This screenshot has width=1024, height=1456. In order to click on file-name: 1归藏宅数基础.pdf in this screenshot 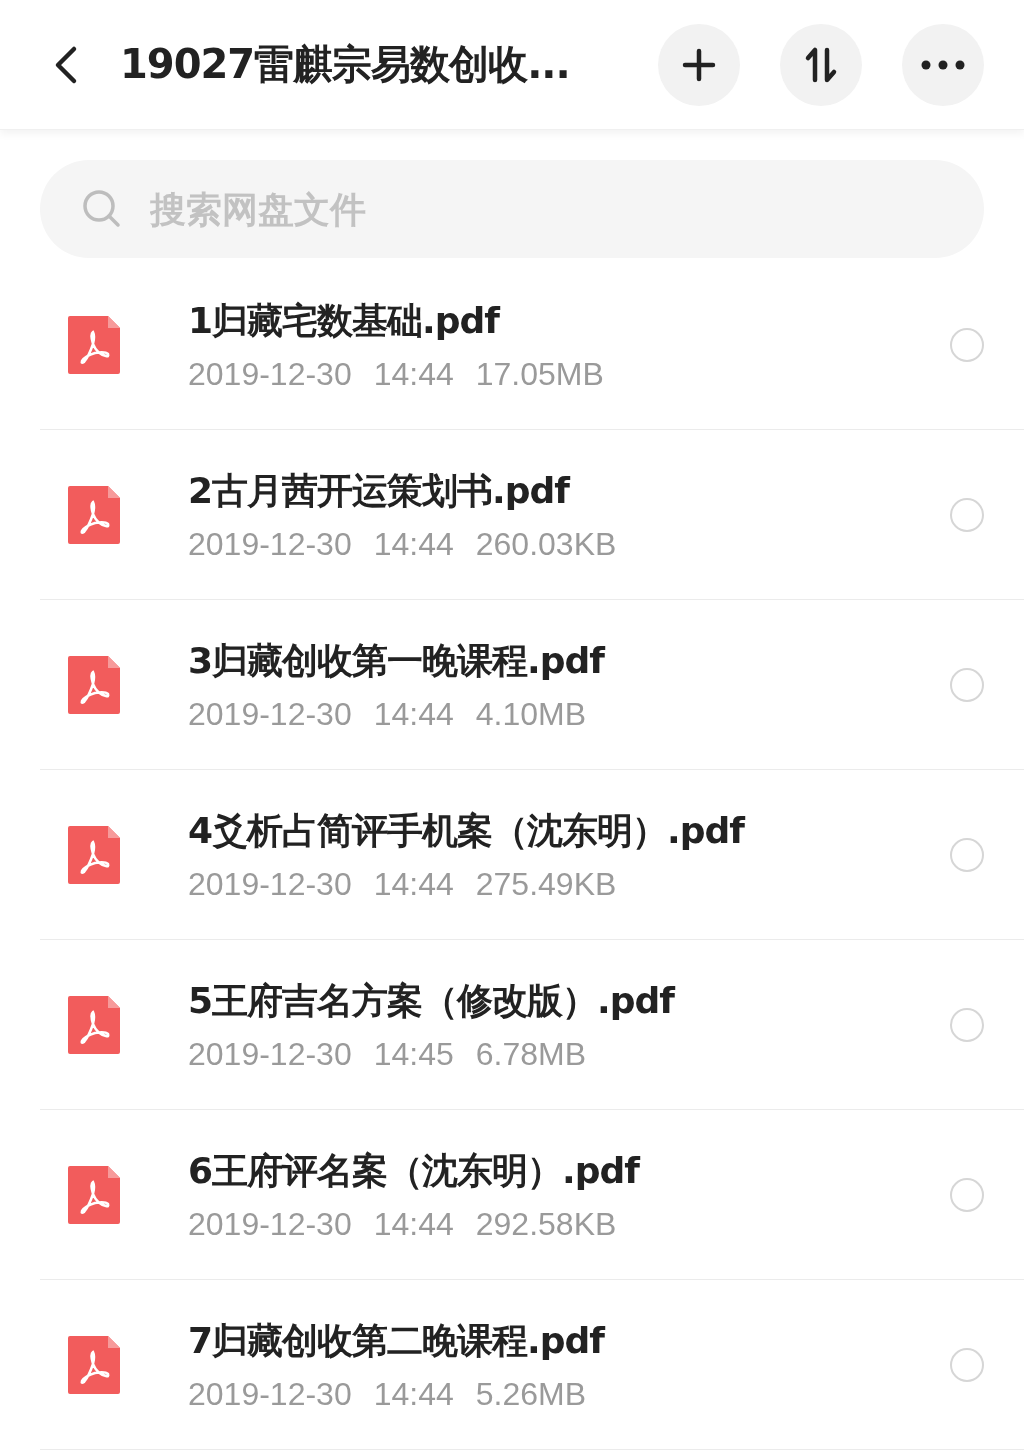, I will do `click(345, 320)`.